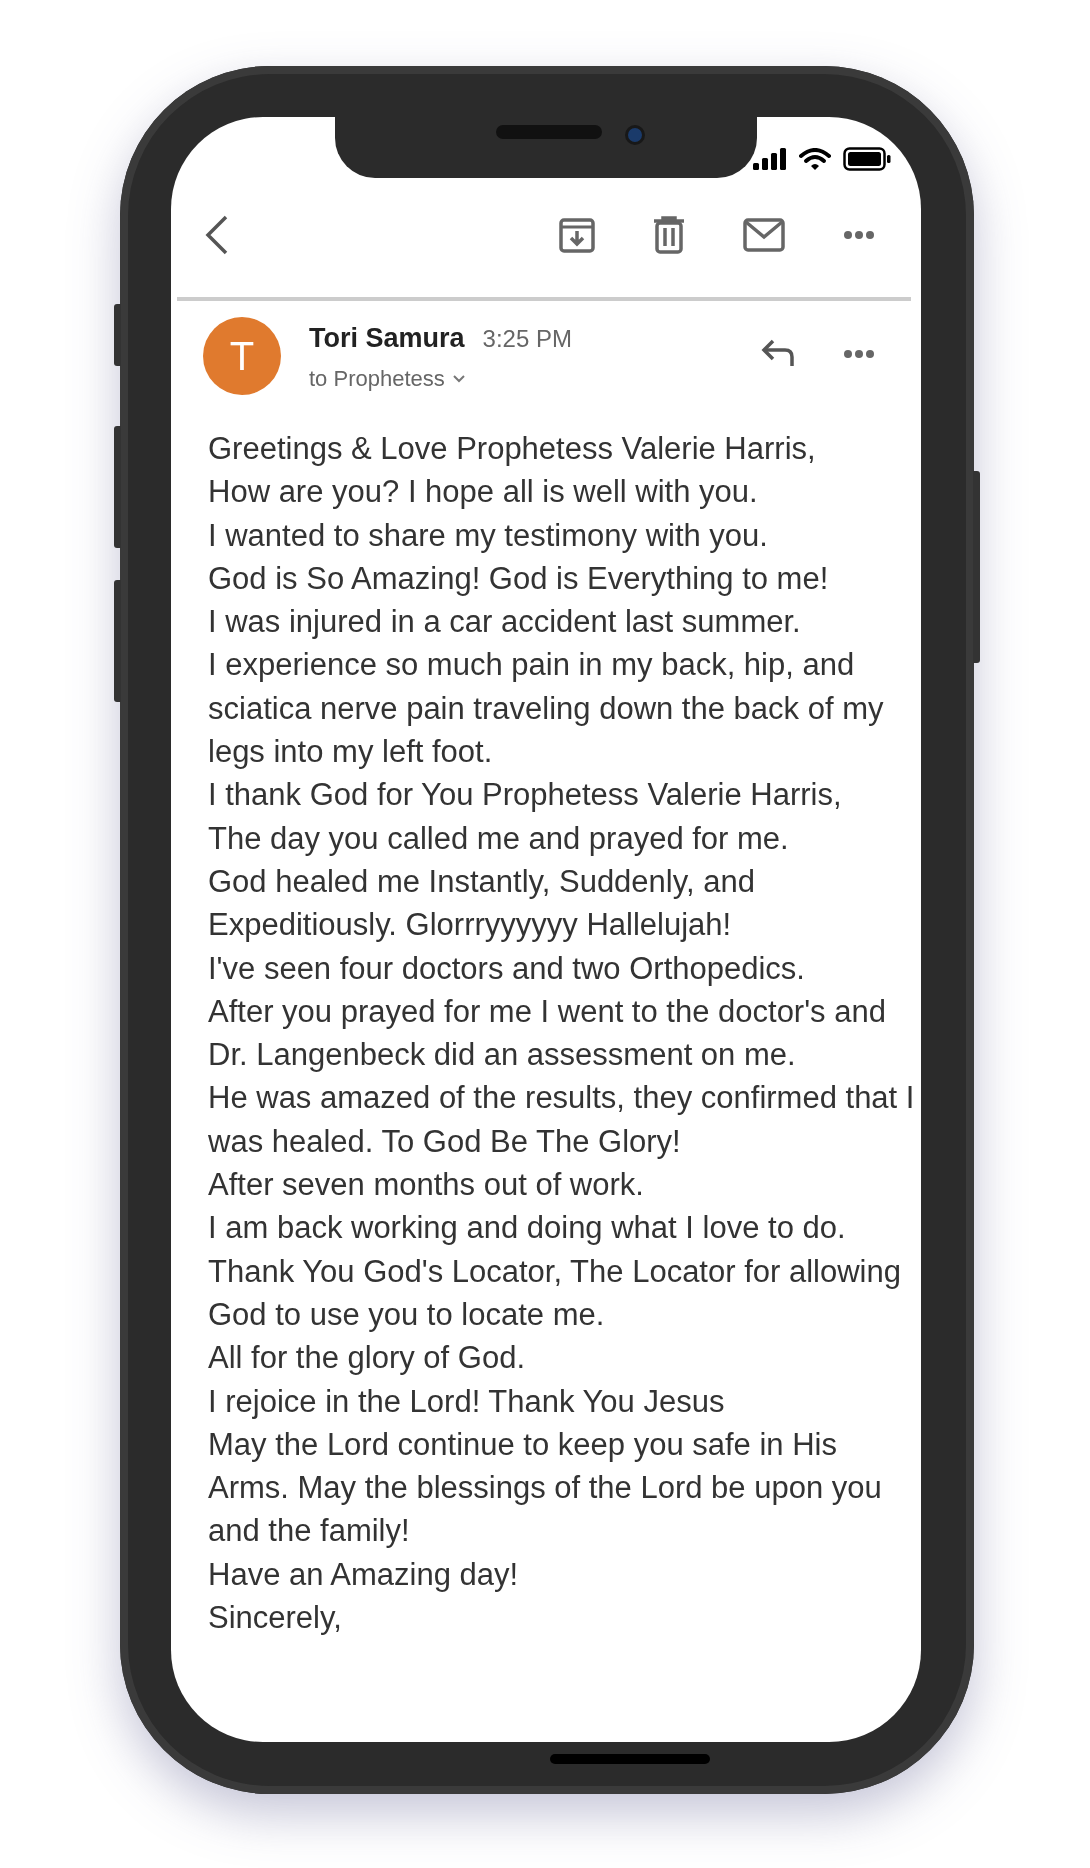 The width and height of the screenshot is (1090, 1868). What do you see at coordinates (499, 838) in the screenshot?
I see `message-paragraph: The day you called me and prayed for me.` at bounding box center [499, 838].